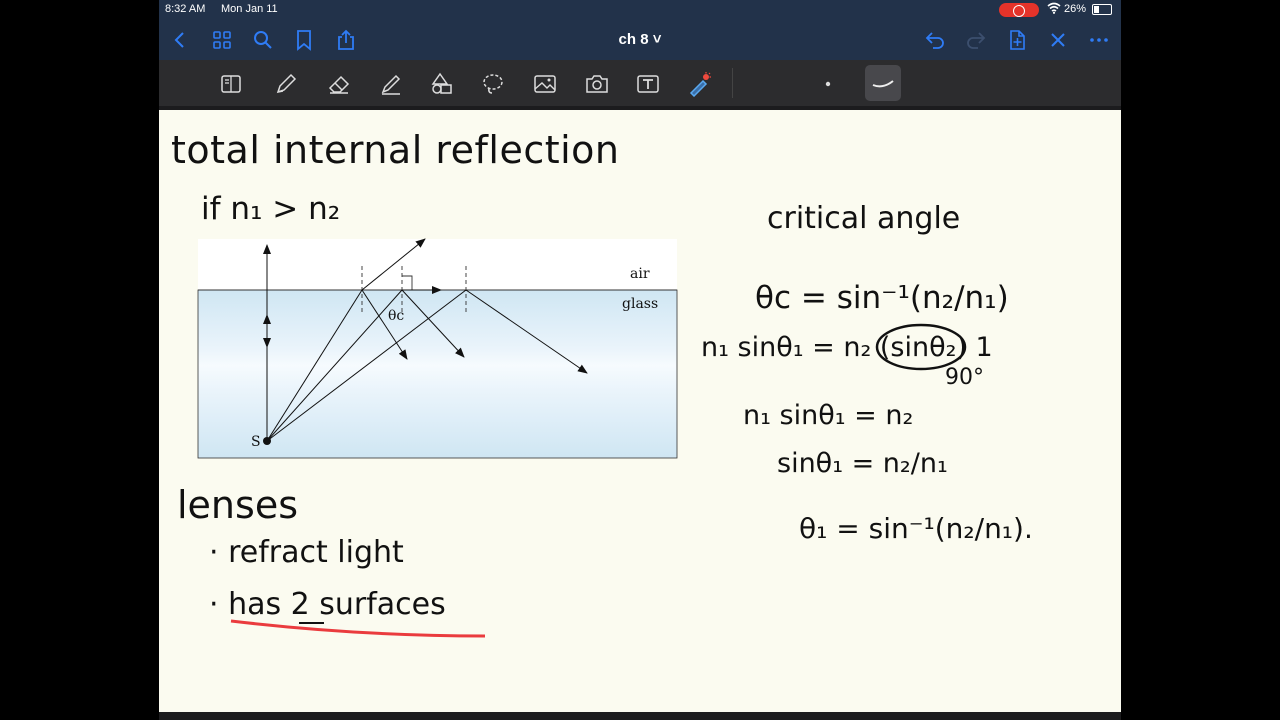 The height and width of the screenshot is (720, 1280). Describe the element at coordinates (1019, 10) in the screenshot. I see `record-indicator-icon` at that location.